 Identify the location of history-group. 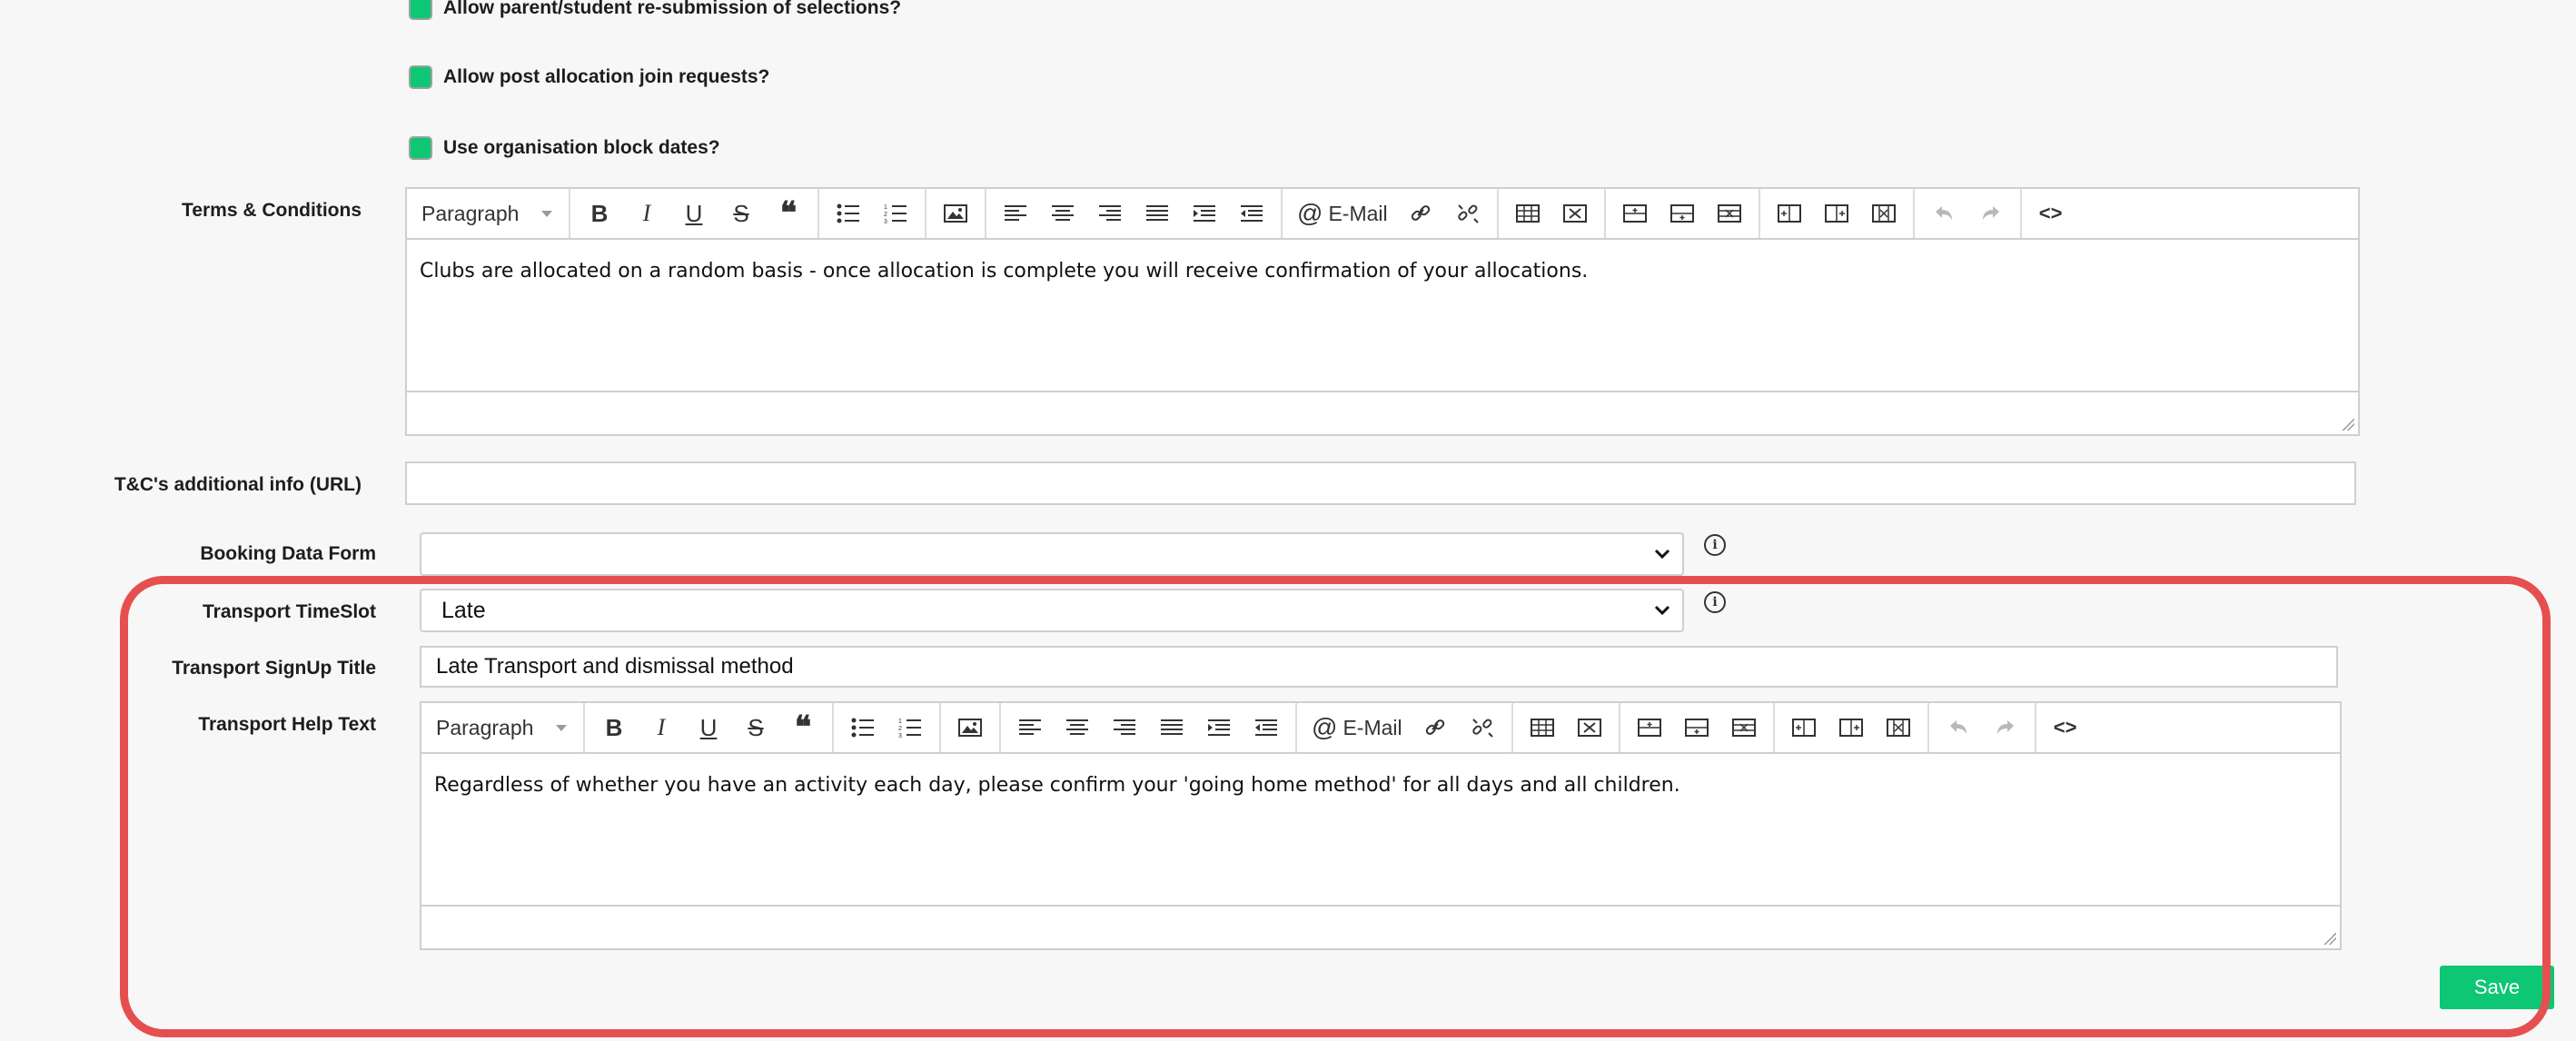
(1983, 727).